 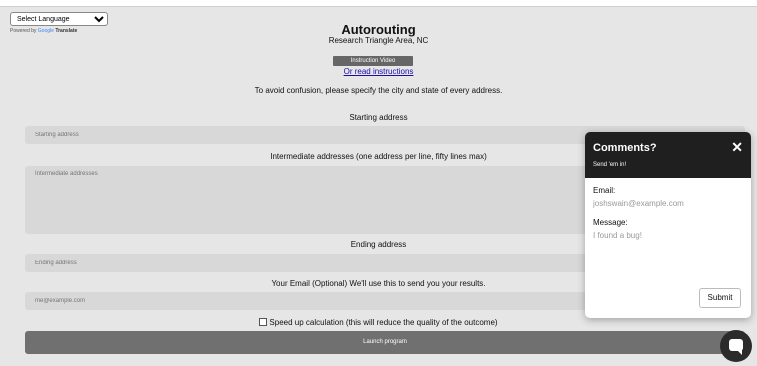 I want to click on comments-email-label: Email:, so click(x=604, y=190).